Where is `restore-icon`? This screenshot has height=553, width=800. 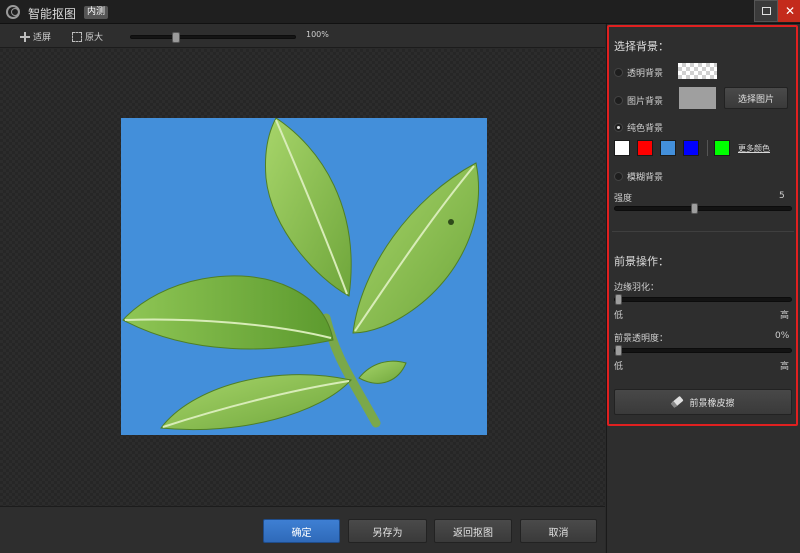
restore-icon is located at coordinates (766, 11).